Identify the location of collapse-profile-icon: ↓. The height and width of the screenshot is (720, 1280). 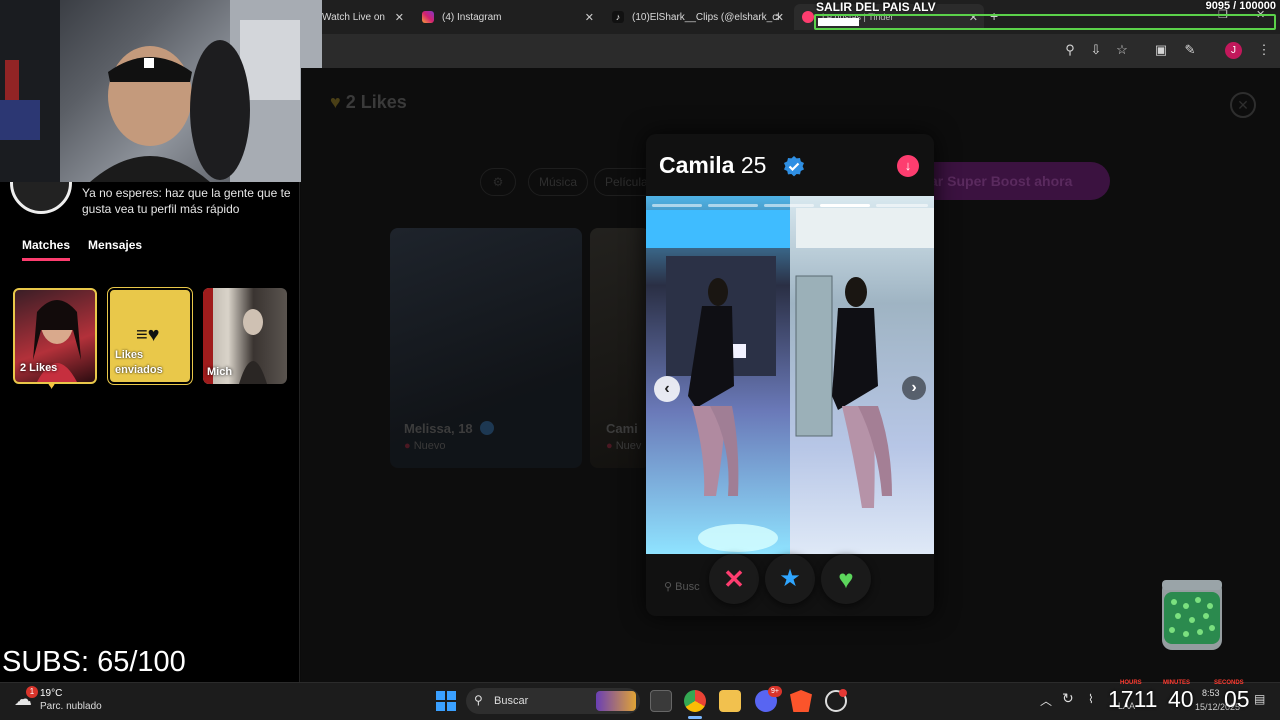
(908, 166).